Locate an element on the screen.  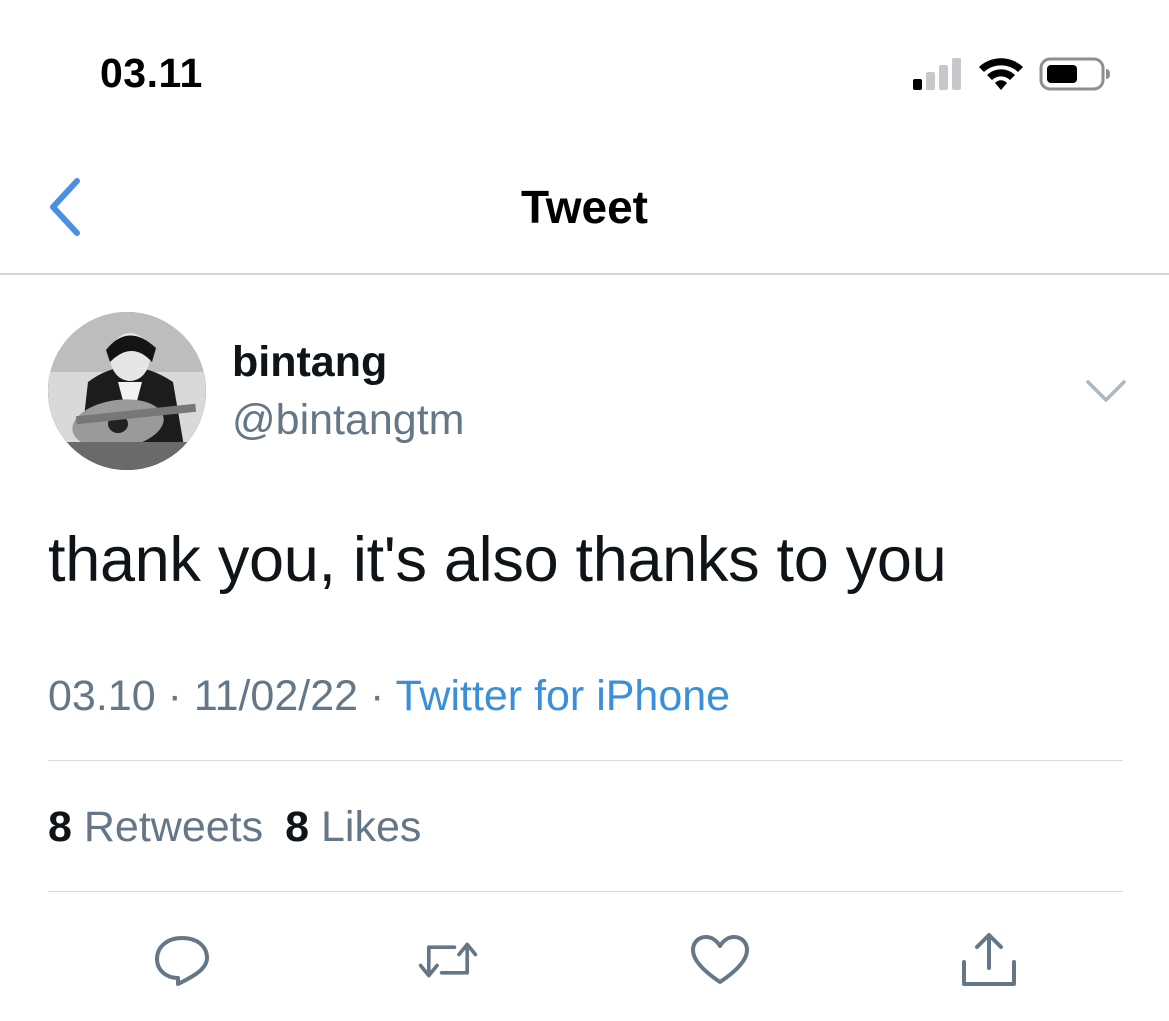
likes-label: Likes is located at coordinates (371, 827).